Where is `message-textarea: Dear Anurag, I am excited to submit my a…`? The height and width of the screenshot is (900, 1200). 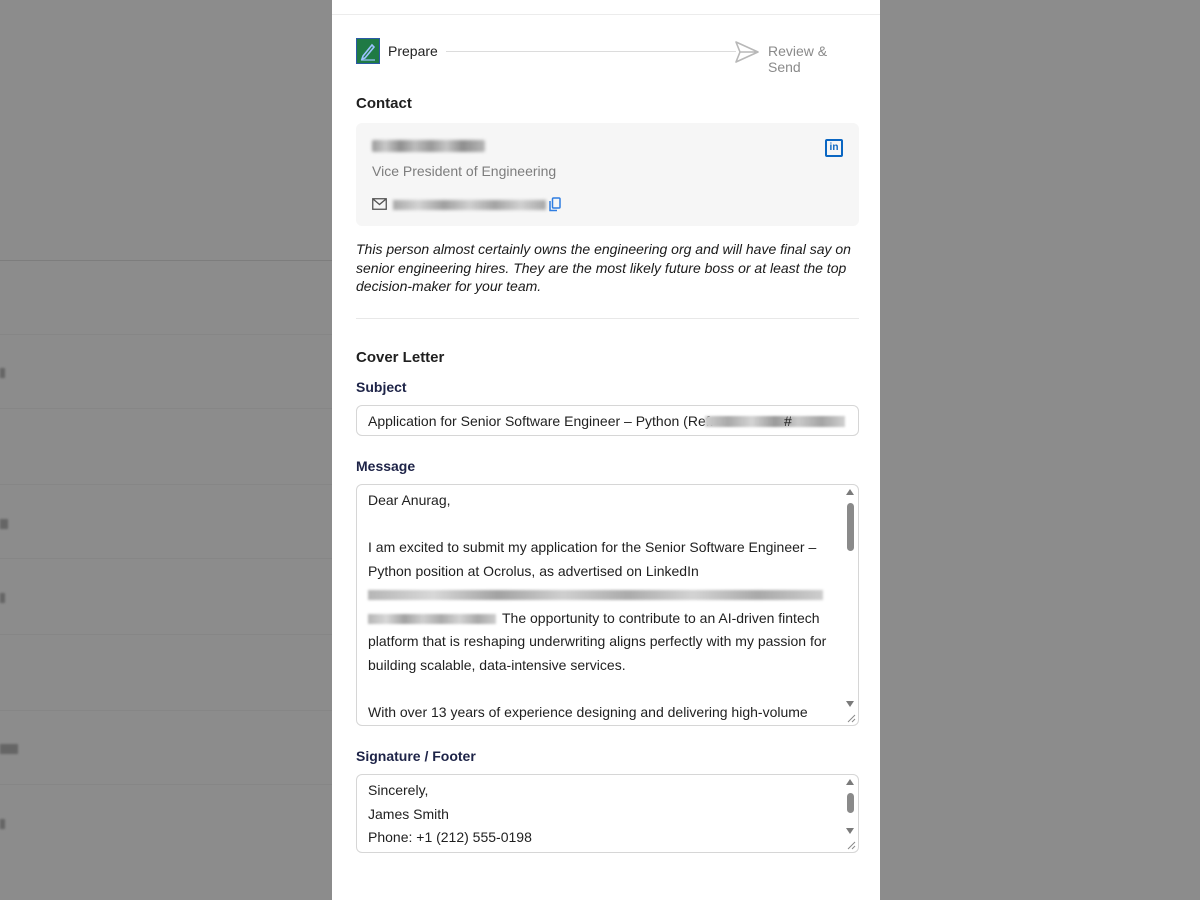
message-textarea: Dear Anurag, I am excited to submit my a… is located at coordinates (607, 605).